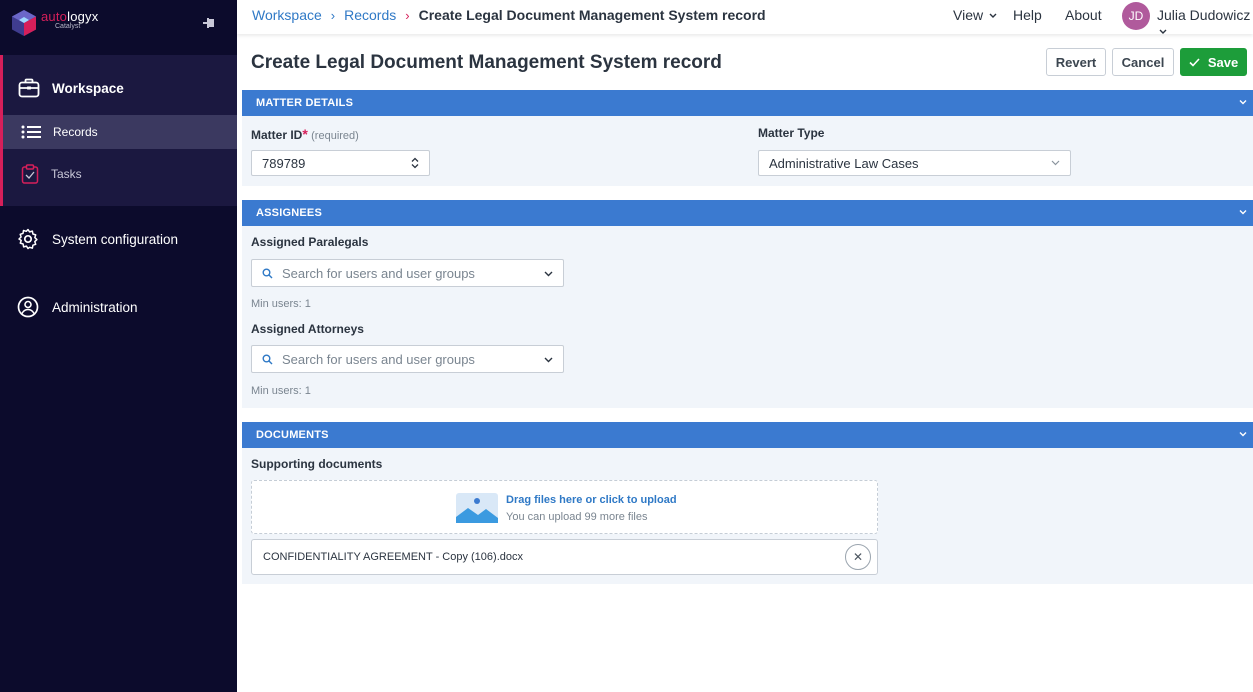 The width and height of the screenshot is (1253, 692). I want to click on sidebar-item-workspace: Workspace, so click(120, 88).